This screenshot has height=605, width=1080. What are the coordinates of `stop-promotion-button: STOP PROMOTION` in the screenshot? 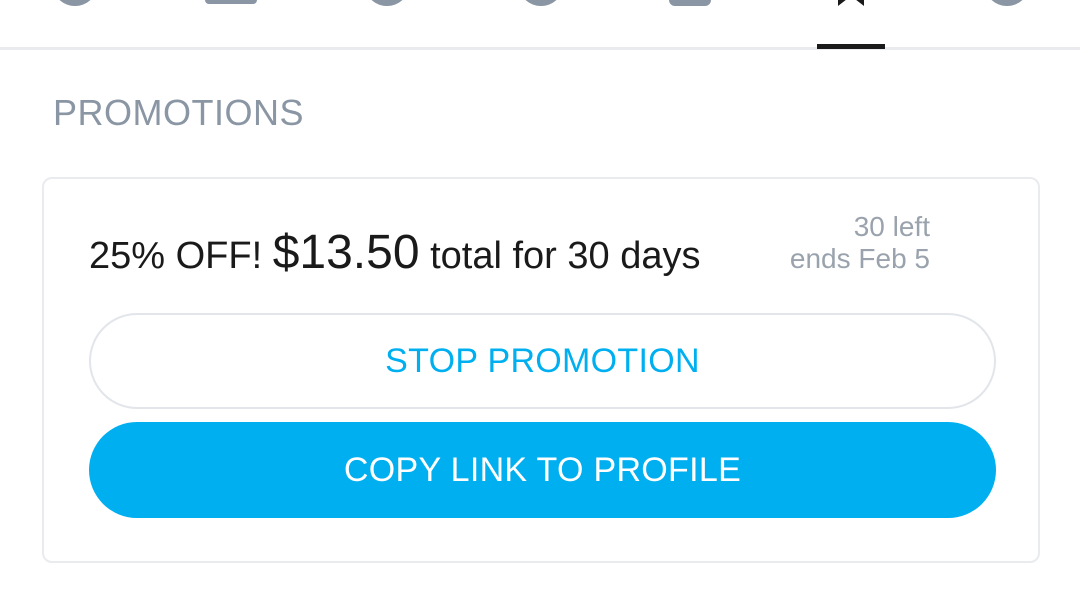 It's located at (542, 361).